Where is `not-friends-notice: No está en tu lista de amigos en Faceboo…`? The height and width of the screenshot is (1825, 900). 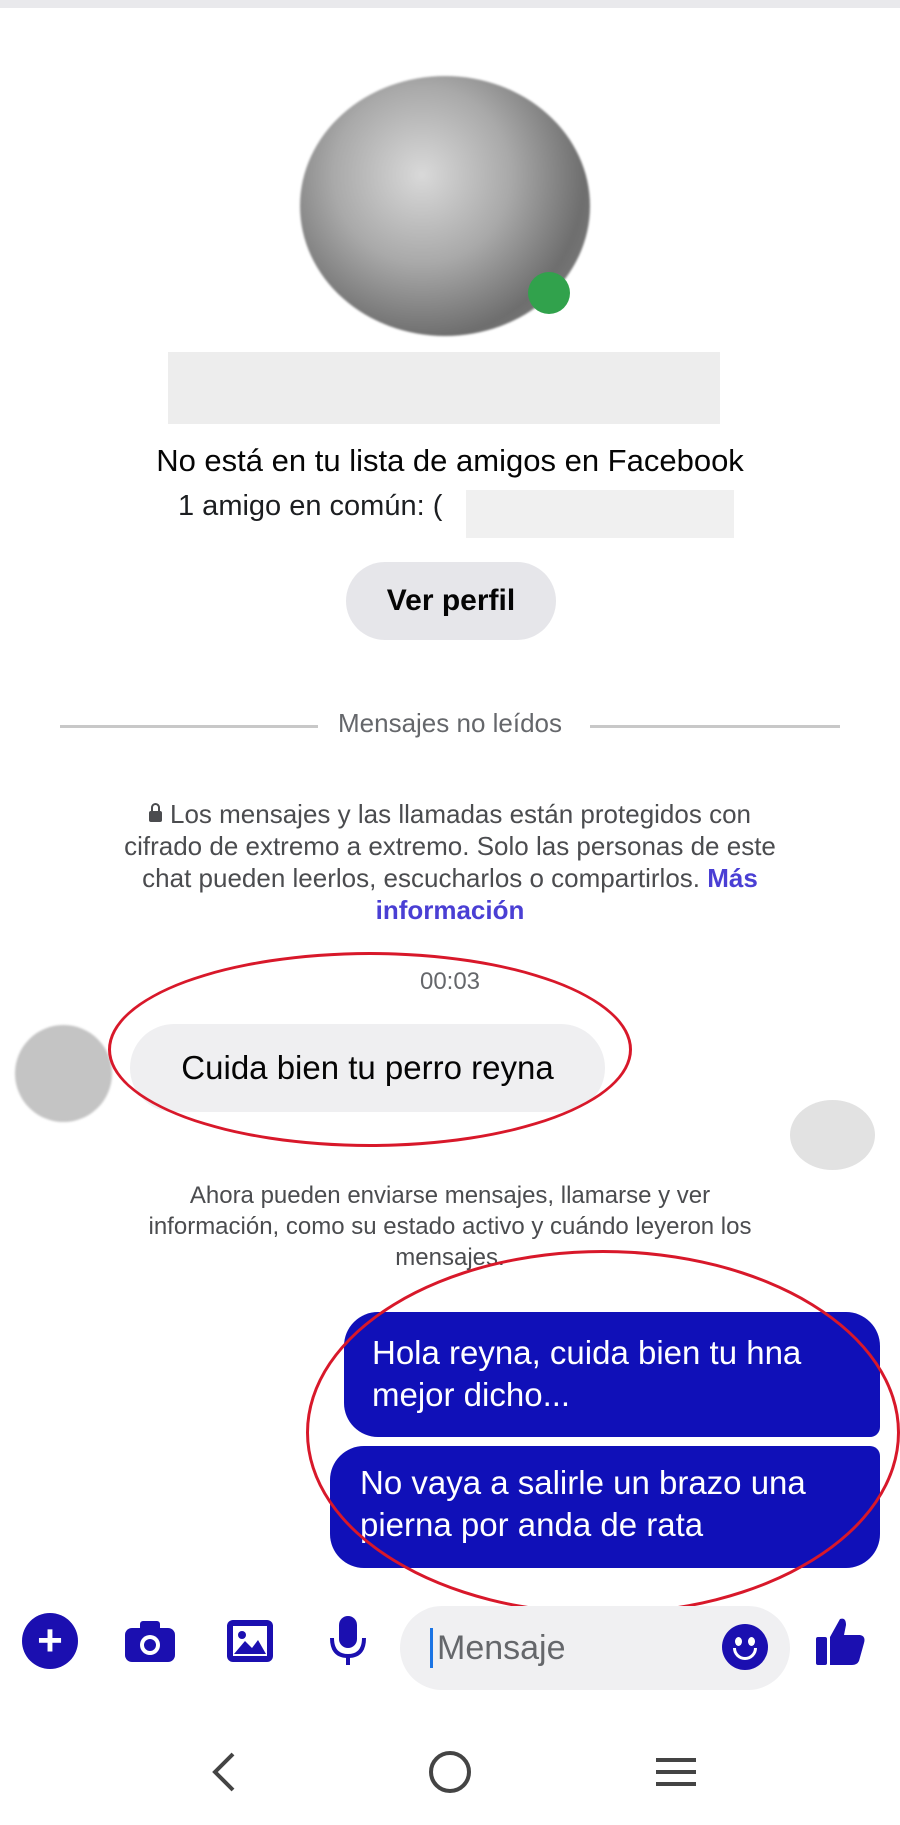
not-friends-notice: No está en tu lista de amigos en Faceboo… is located at coordinates (450, 460).